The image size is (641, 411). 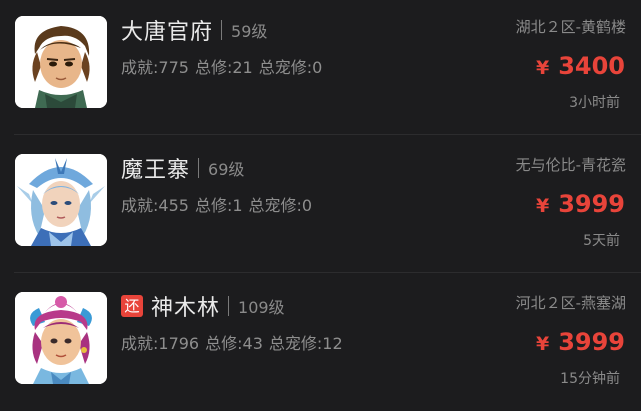 What do you see at coordinates (570, 165) in the screenshot?
I see `server-name: 无与伦比-青花瓷` at bounding box center [570, 165].